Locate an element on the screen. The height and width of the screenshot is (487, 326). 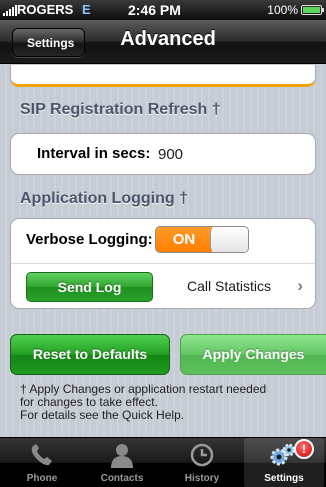
status-time: 2:46 PM is located at coordinates (154, 10).